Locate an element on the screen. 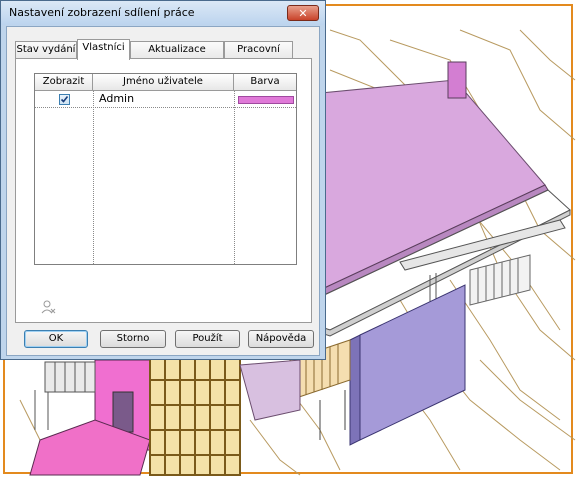 Image resolution: width=577 pixels, height=479 pixels. tab-owners: Vlastníci is located at coordinates (103, 49).